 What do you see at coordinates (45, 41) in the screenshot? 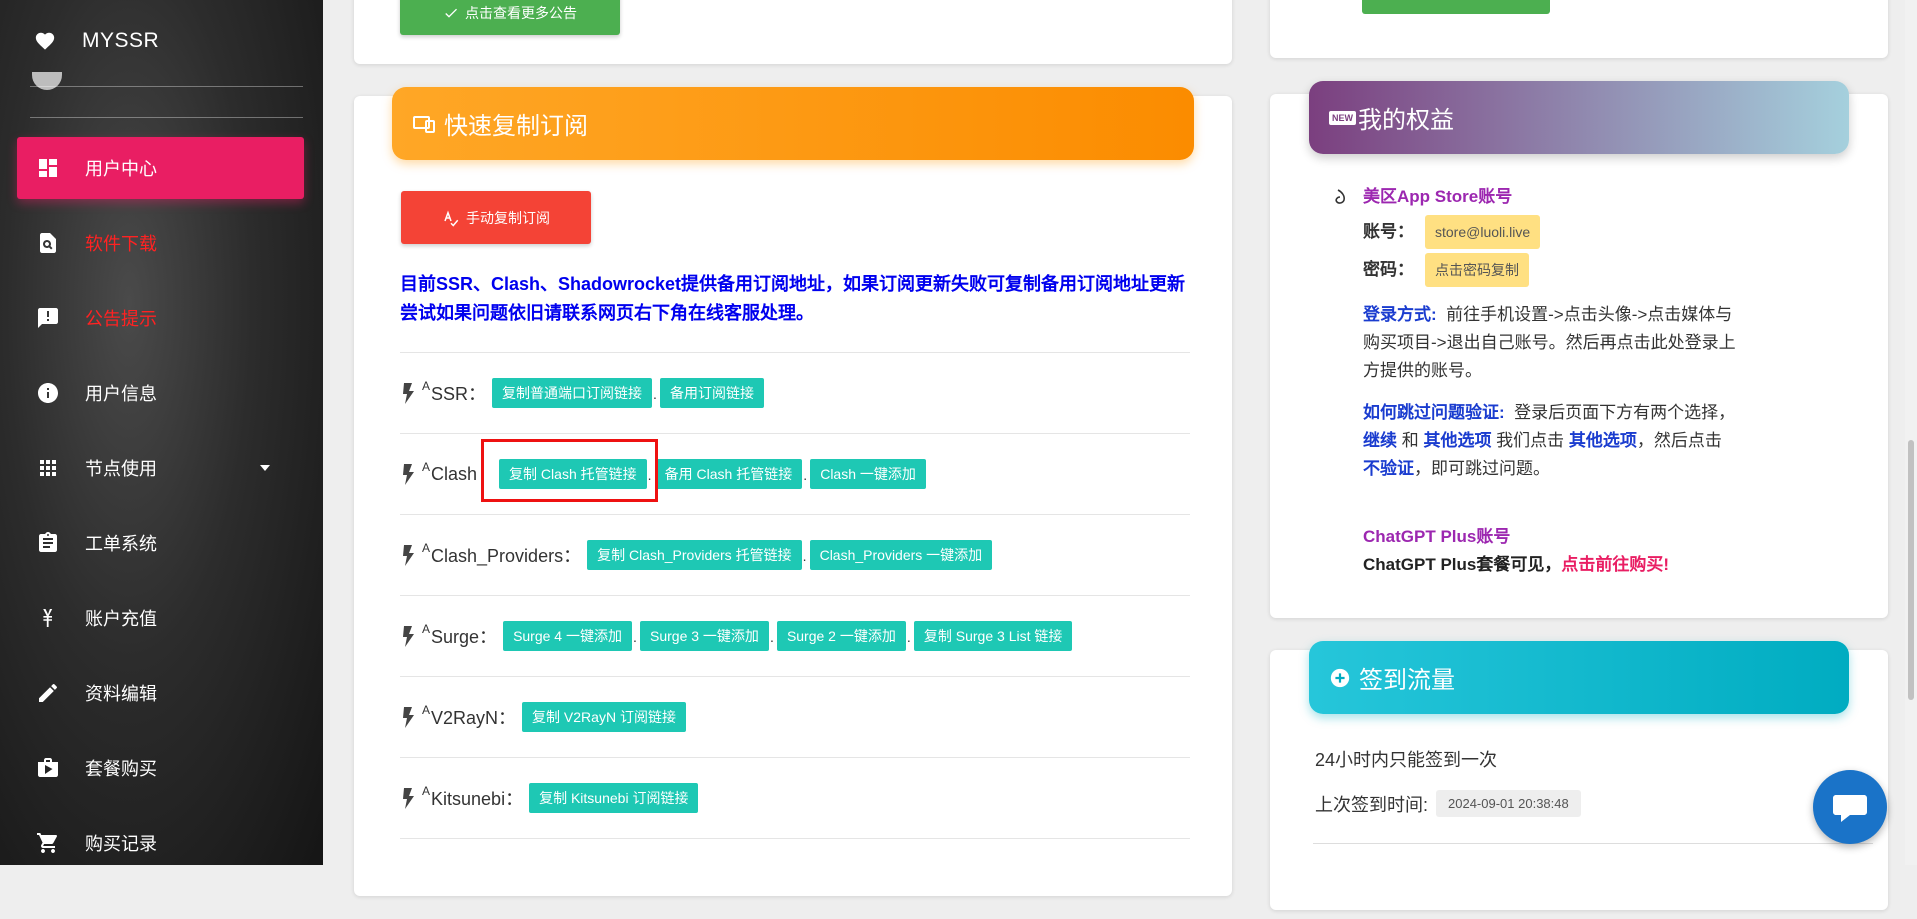
I see `heart-icon` at bounding box center [45, 41].